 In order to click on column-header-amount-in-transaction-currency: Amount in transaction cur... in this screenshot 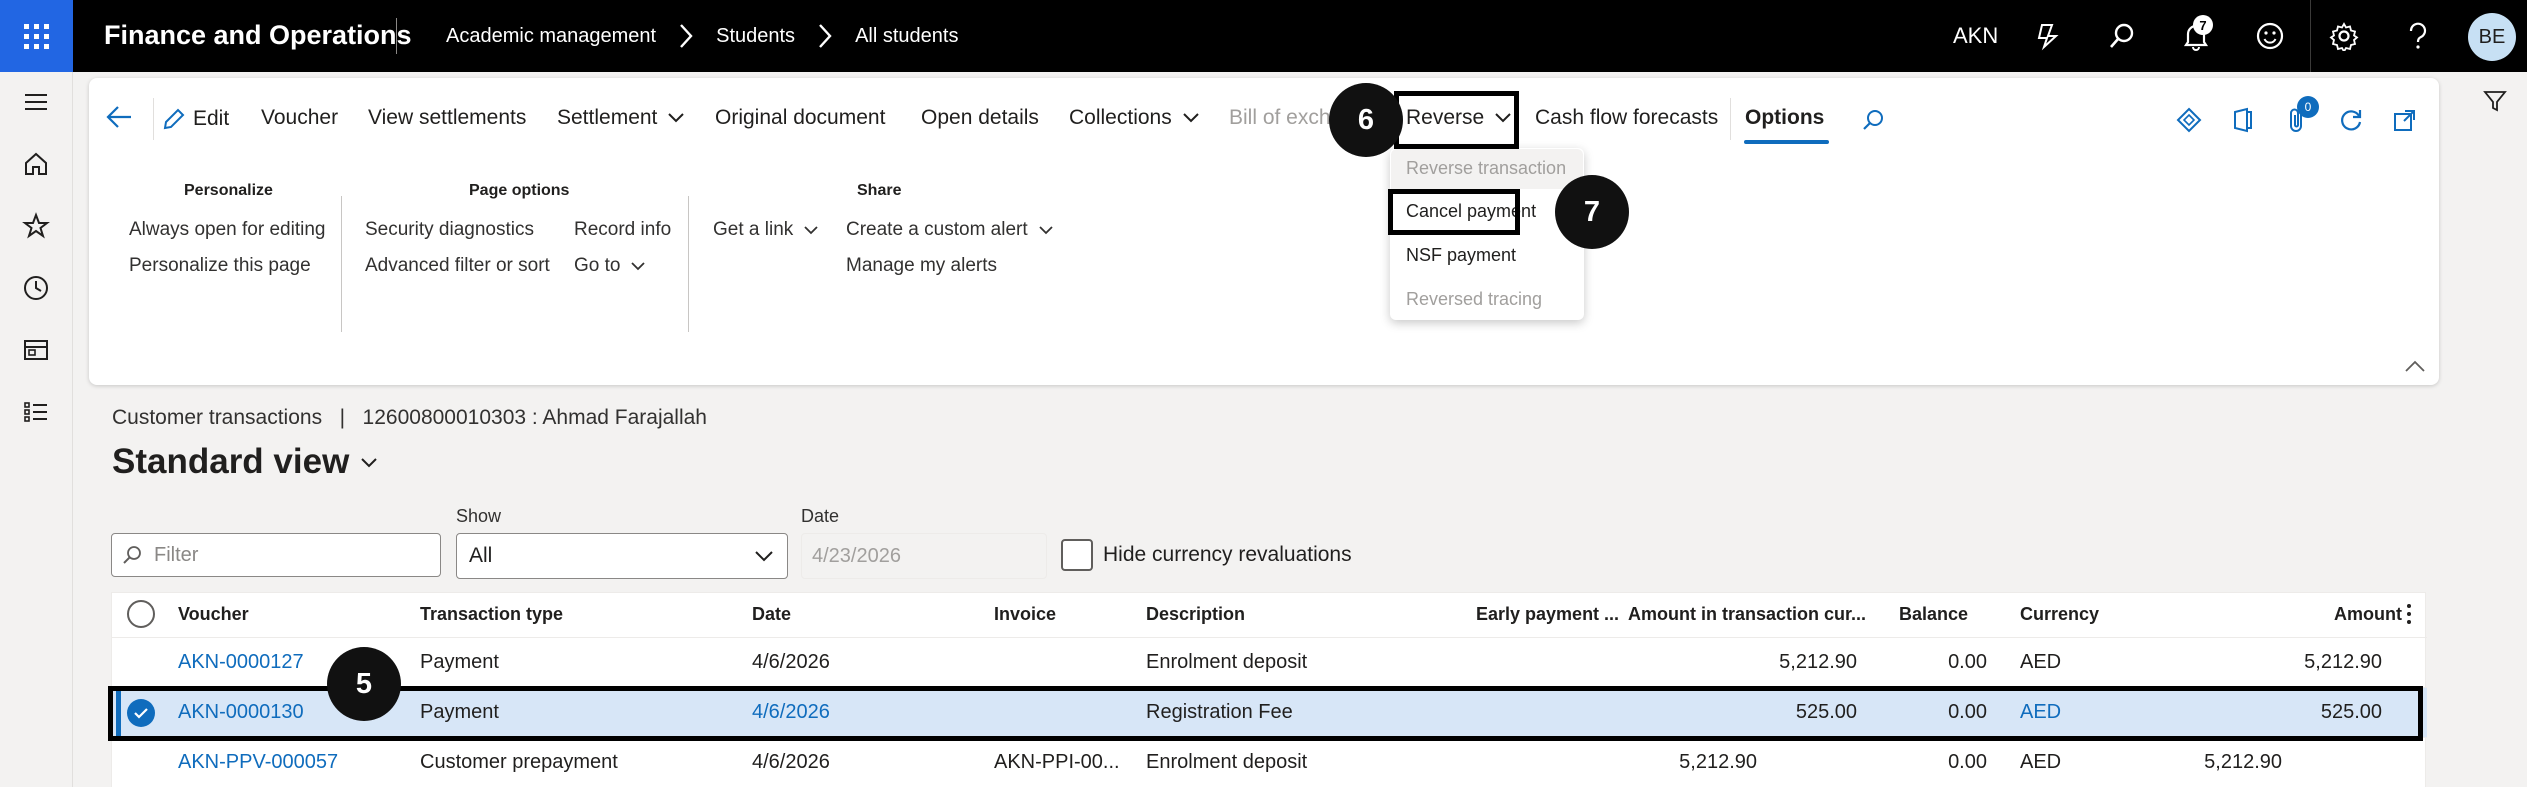, I will do `click(1747, 614)`.